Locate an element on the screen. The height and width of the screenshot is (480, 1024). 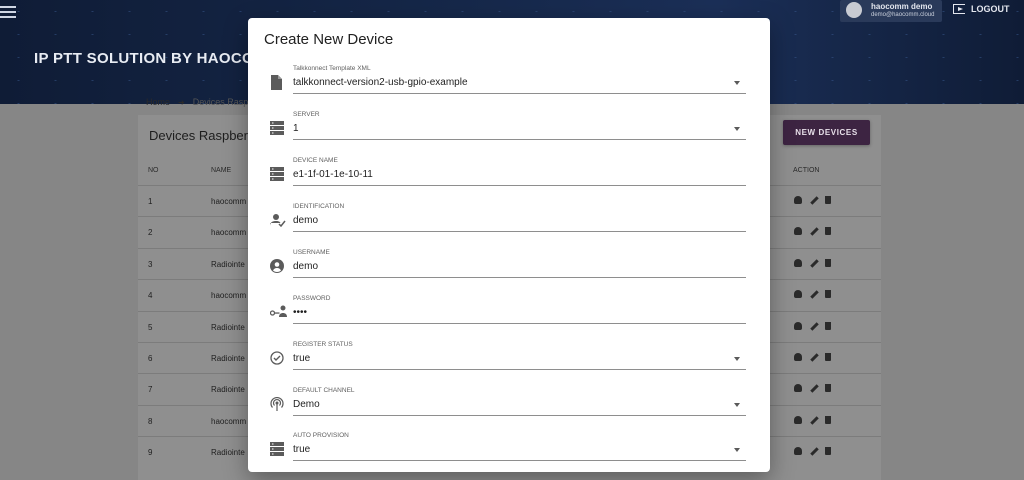
row-number: 5 is located at coordinates (150, 327).